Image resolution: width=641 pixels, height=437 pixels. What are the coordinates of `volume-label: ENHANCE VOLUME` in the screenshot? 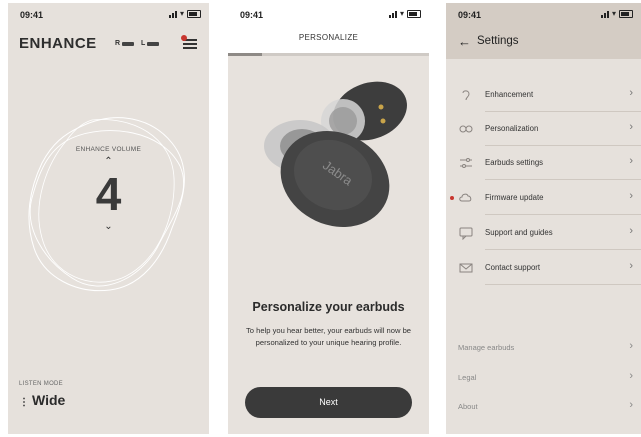 It's located at (108, 149).